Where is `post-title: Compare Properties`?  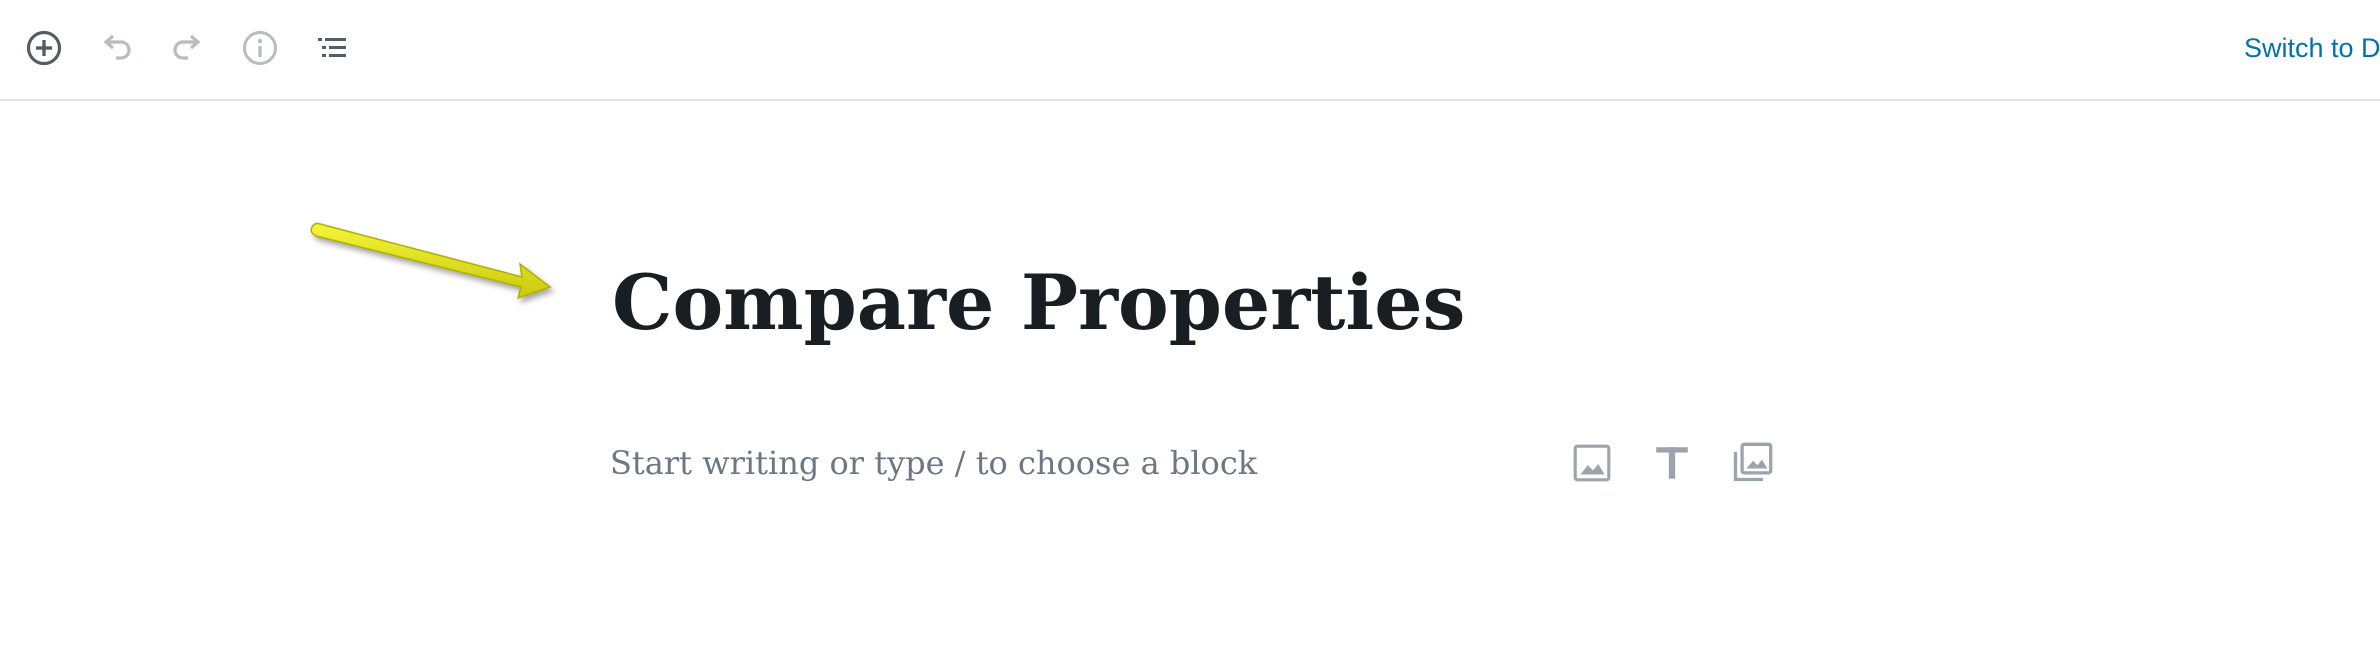 post-title: Compare Properties is located at coordinates (1038, 303).